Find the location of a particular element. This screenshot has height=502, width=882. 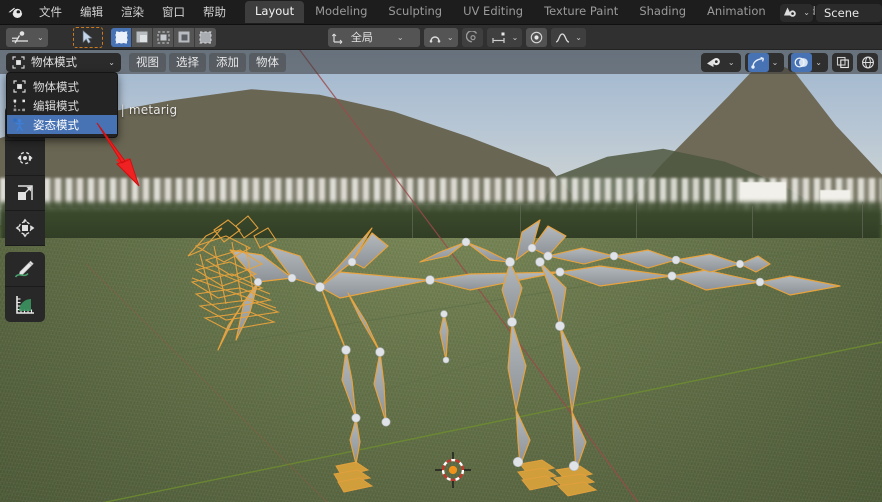

rotate-icon is located at coordinates (25, 158).